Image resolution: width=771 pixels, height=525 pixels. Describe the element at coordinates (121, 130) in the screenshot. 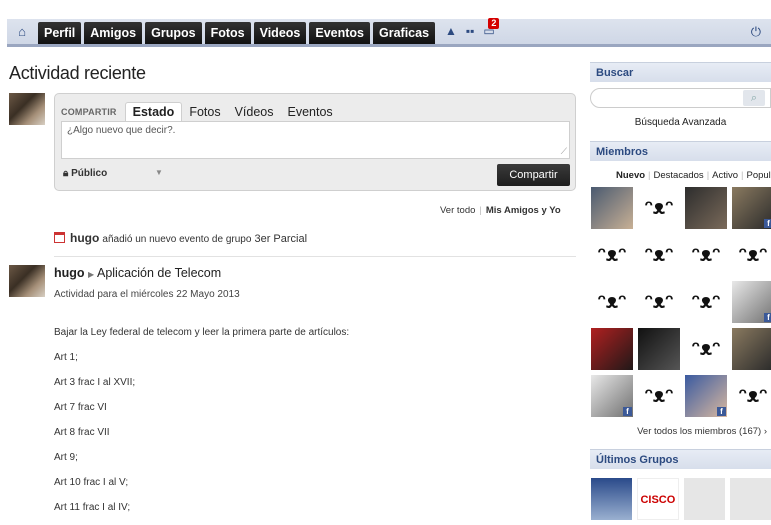

I see `status-input-placeholder: ¿Algo nuevo que decir?.` at that location.